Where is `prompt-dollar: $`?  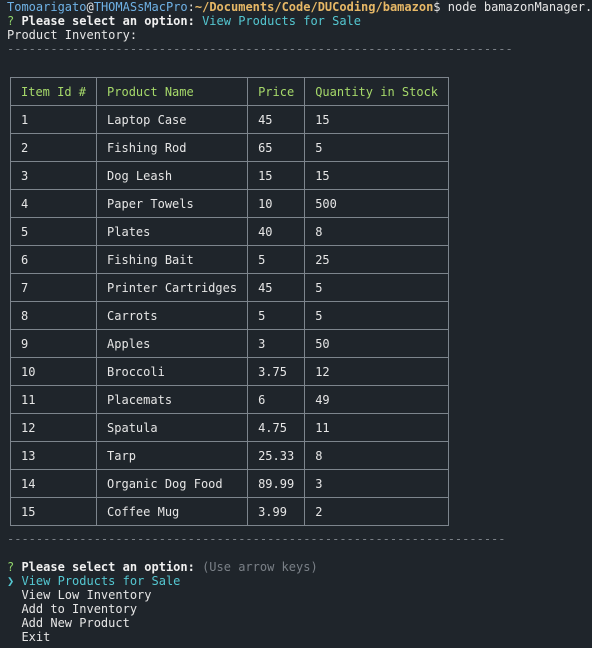
prompt-dollar: $ is located at coordinates (440, 7).